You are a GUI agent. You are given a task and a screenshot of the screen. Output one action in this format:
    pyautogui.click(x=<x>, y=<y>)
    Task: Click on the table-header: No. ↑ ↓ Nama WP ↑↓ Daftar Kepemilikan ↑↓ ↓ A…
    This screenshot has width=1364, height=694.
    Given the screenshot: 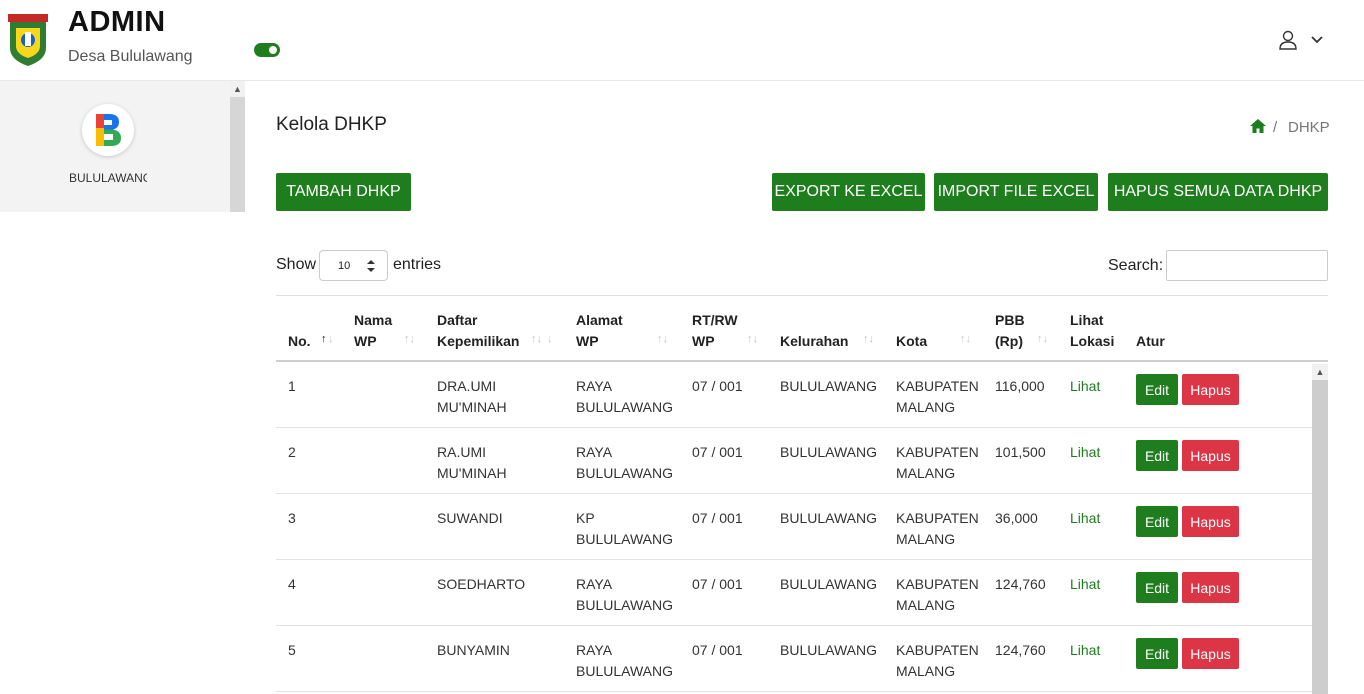 What is the action you would take?
    pyautogui.click(x=802, y=328)
    